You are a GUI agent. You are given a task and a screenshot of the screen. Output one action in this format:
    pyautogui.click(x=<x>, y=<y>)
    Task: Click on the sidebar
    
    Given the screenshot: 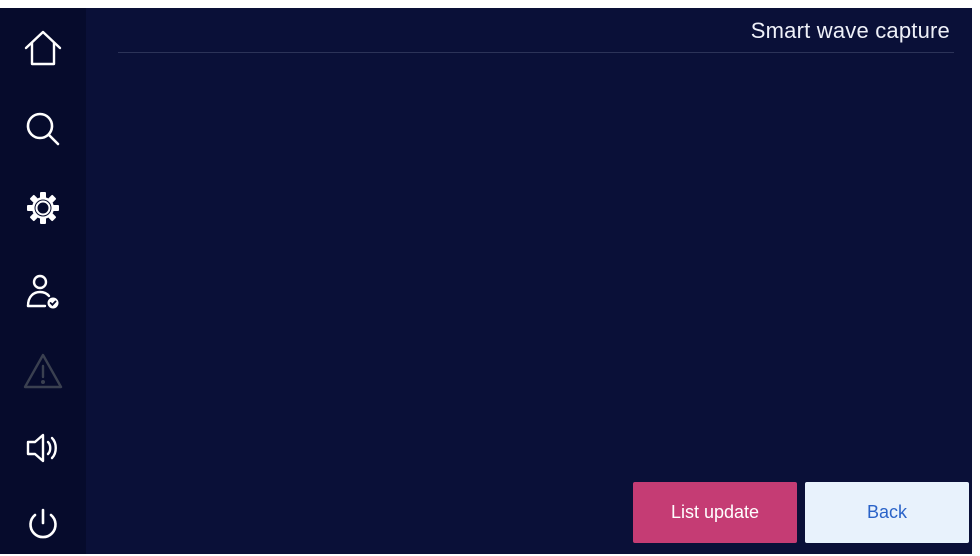 What is the action you would take?
    pyautogui.click(x=43, y=281)
    